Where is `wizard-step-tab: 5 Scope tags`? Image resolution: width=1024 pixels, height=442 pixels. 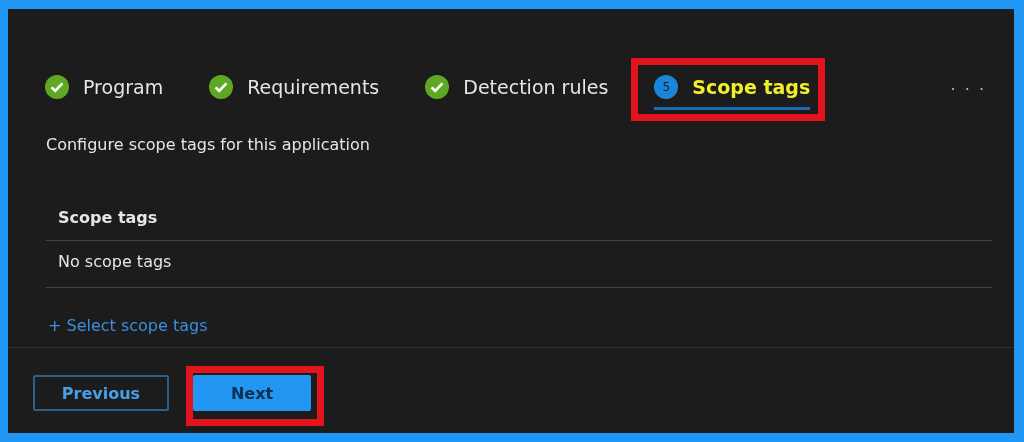 wizard-step-tab: 5 Scope tags is located at coordinates (732, 89).